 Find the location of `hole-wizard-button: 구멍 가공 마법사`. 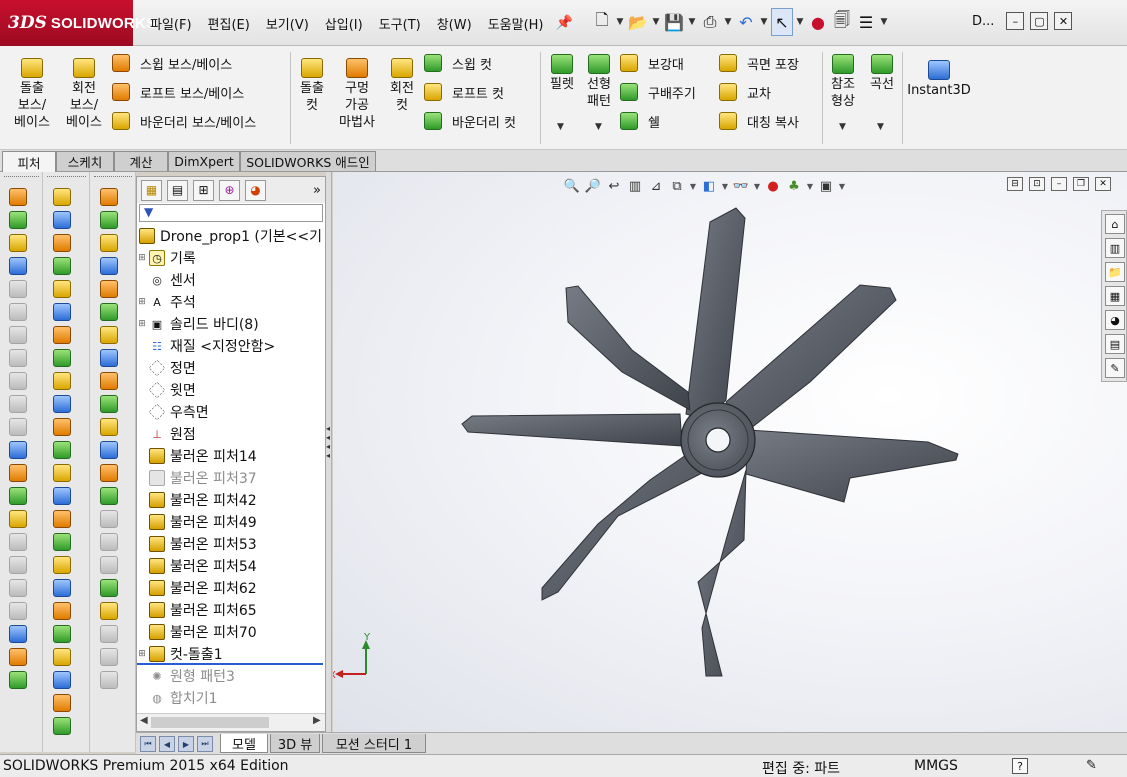

hole-wizard-button: 구멍 가공 마법사 is located at coordinates (357, 94).